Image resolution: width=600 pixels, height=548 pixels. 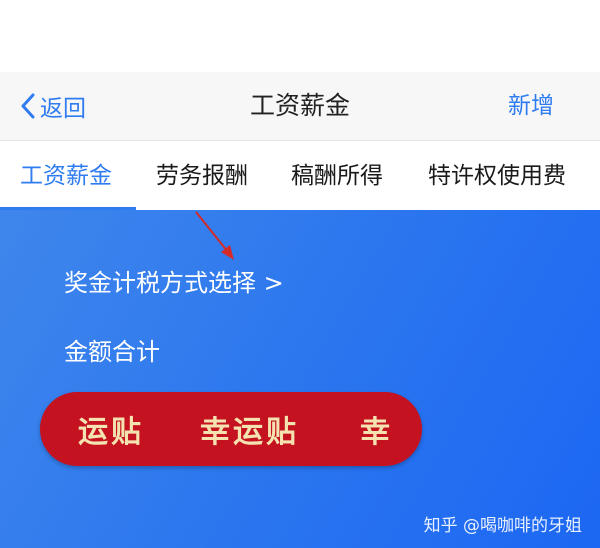 I want to click on tab-bar: 工资薪金 劳务报酬 稿酬所得 特许权使用费, so click(x=300, y=175).